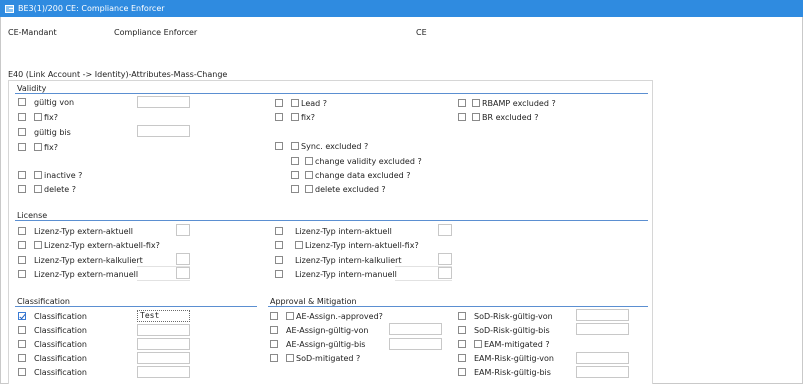  Describe the element at coordinates (22, 147) in the screenshot. I see `fix2-select-checkbox` at that location.